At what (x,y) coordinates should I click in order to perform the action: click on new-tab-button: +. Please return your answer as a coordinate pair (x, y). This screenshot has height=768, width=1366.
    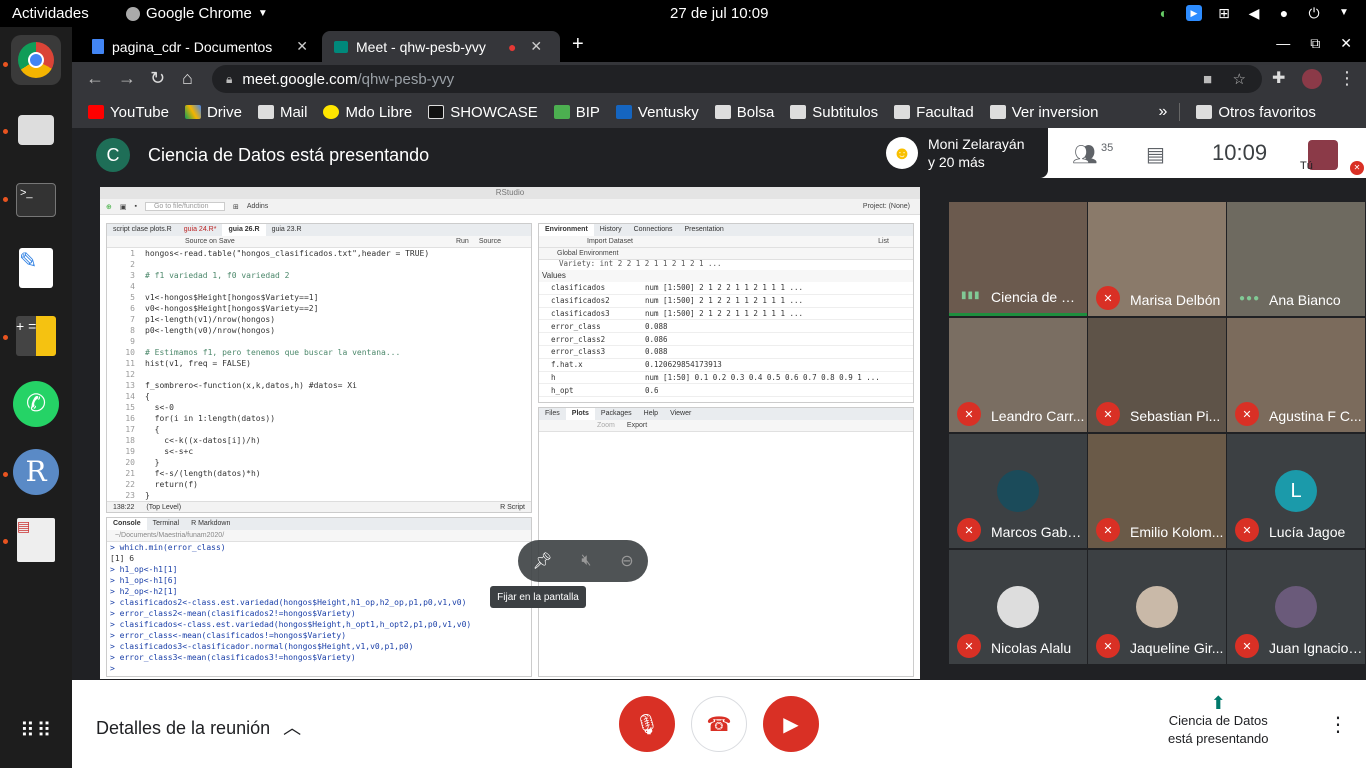
    Looking at the image, I should click on (578, 44).